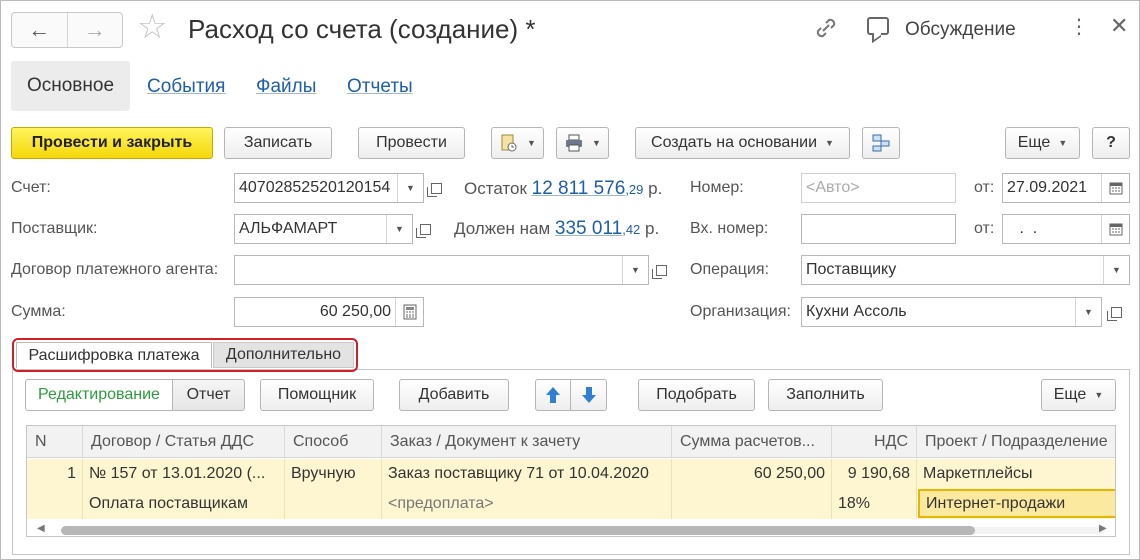 The width and height of the screenshot is (1140, 560). I want to click on mode-edit-button: Редактирование, so click(99, 395).